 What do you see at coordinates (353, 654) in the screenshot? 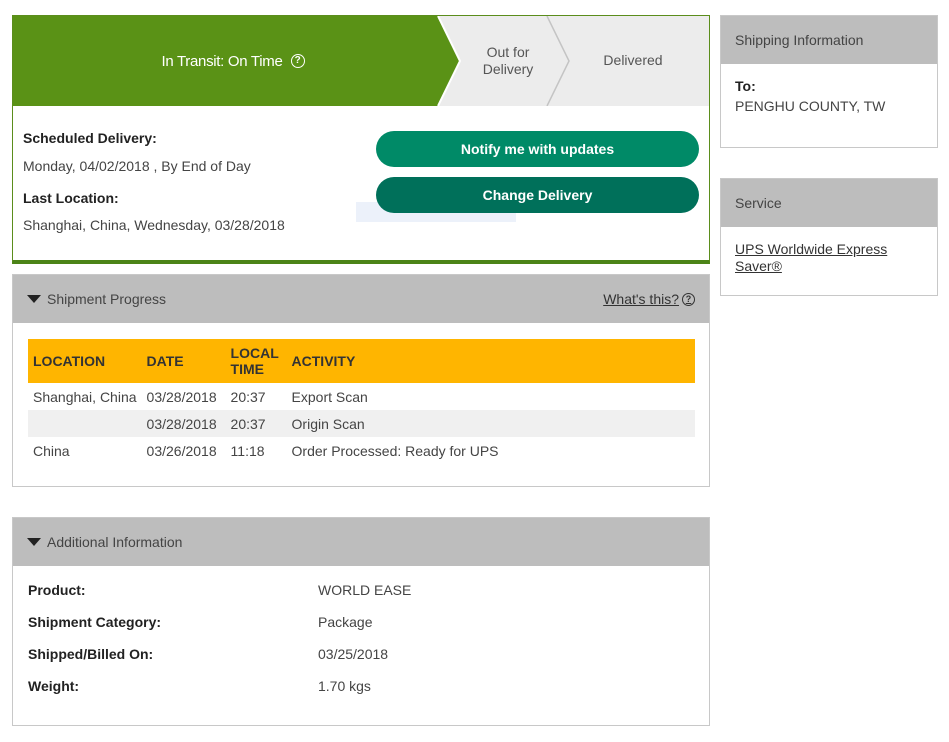
I see `shipped-billed-value: 03/25/2018` at bounding box center [353, 654].